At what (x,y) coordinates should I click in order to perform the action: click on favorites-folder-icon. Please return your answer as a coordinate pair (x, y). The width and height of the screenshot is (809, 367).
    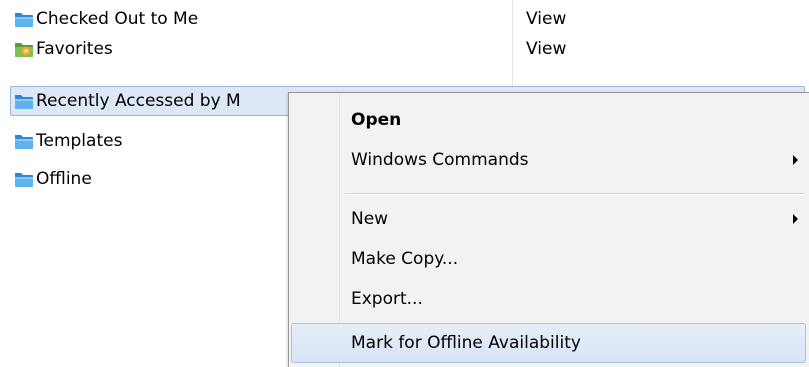
    Looking at the image, I should click on (24, 50).